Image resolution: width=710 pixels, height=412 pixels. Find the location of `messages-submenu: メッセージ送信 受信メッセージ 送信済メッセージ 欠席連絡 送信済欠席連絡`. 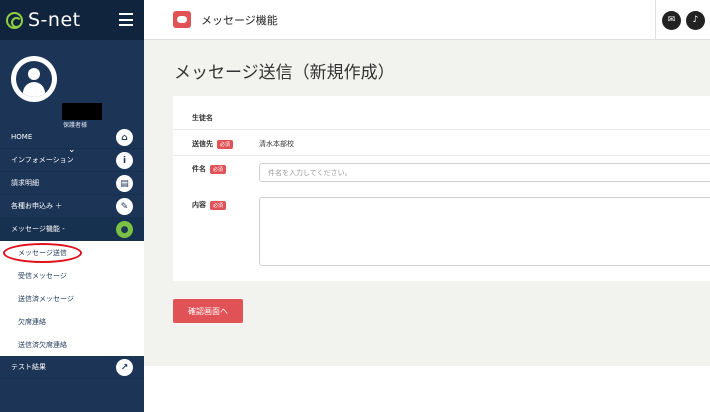

messages-submenu: メッセージ送信 受信メッセージ 送信済メッセージ 欠席連絡 送信済欠席連絡 is located at coordinates (72, 298).